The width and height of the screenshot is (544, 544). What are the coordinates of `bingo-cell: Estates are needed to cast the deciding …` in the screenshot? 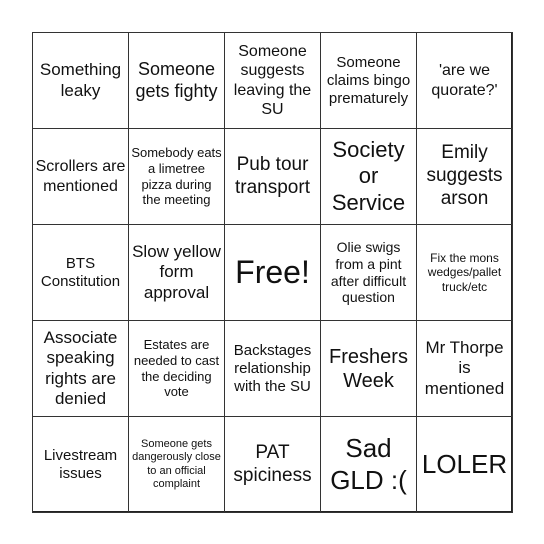 It's located at (176, 368).